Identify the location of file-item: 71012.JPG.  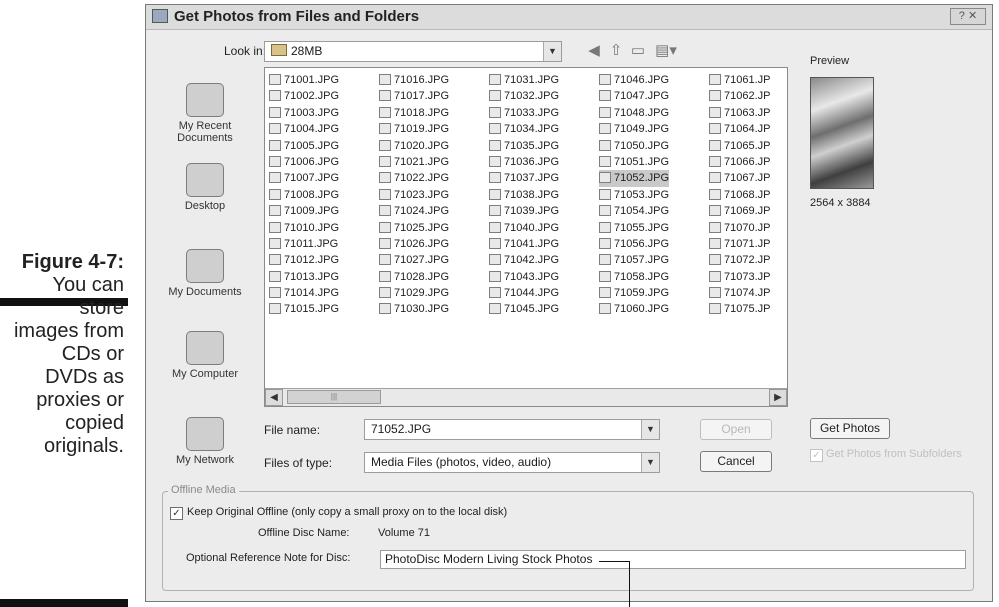
(304, 260).